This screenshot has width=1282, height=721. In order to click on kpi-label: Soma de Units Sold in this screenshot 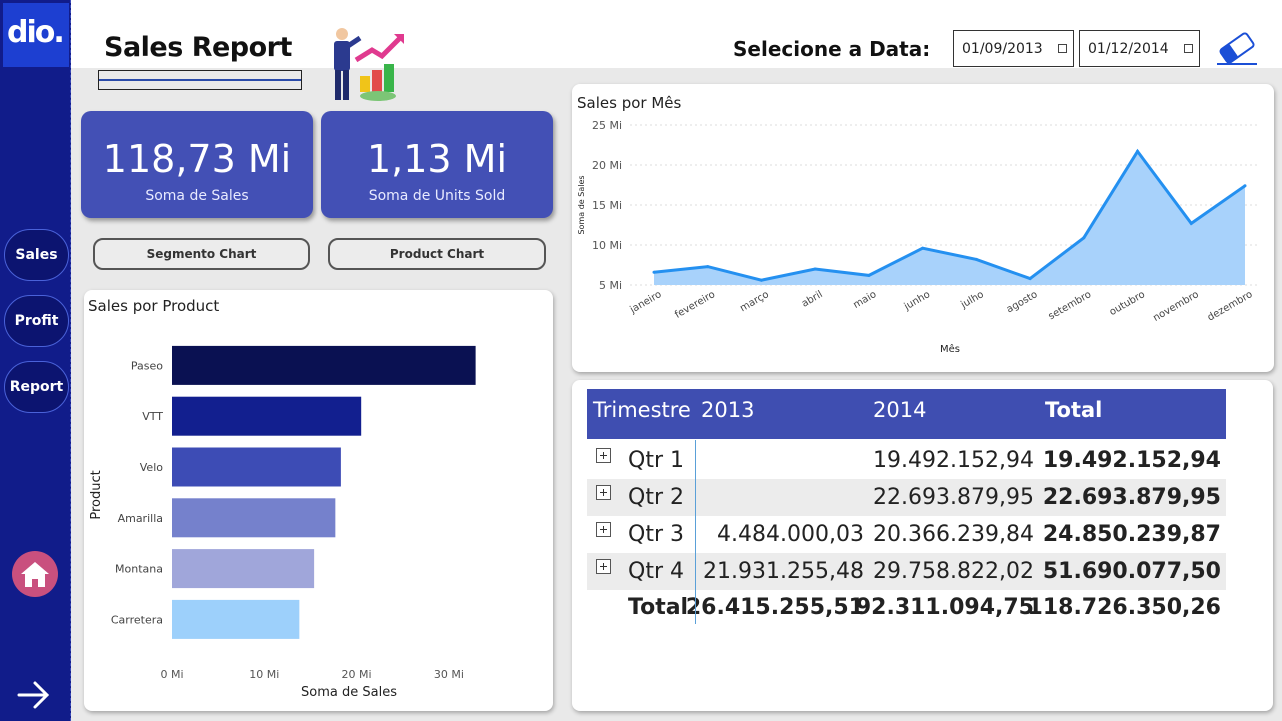, I will do `click(437, 196)`.